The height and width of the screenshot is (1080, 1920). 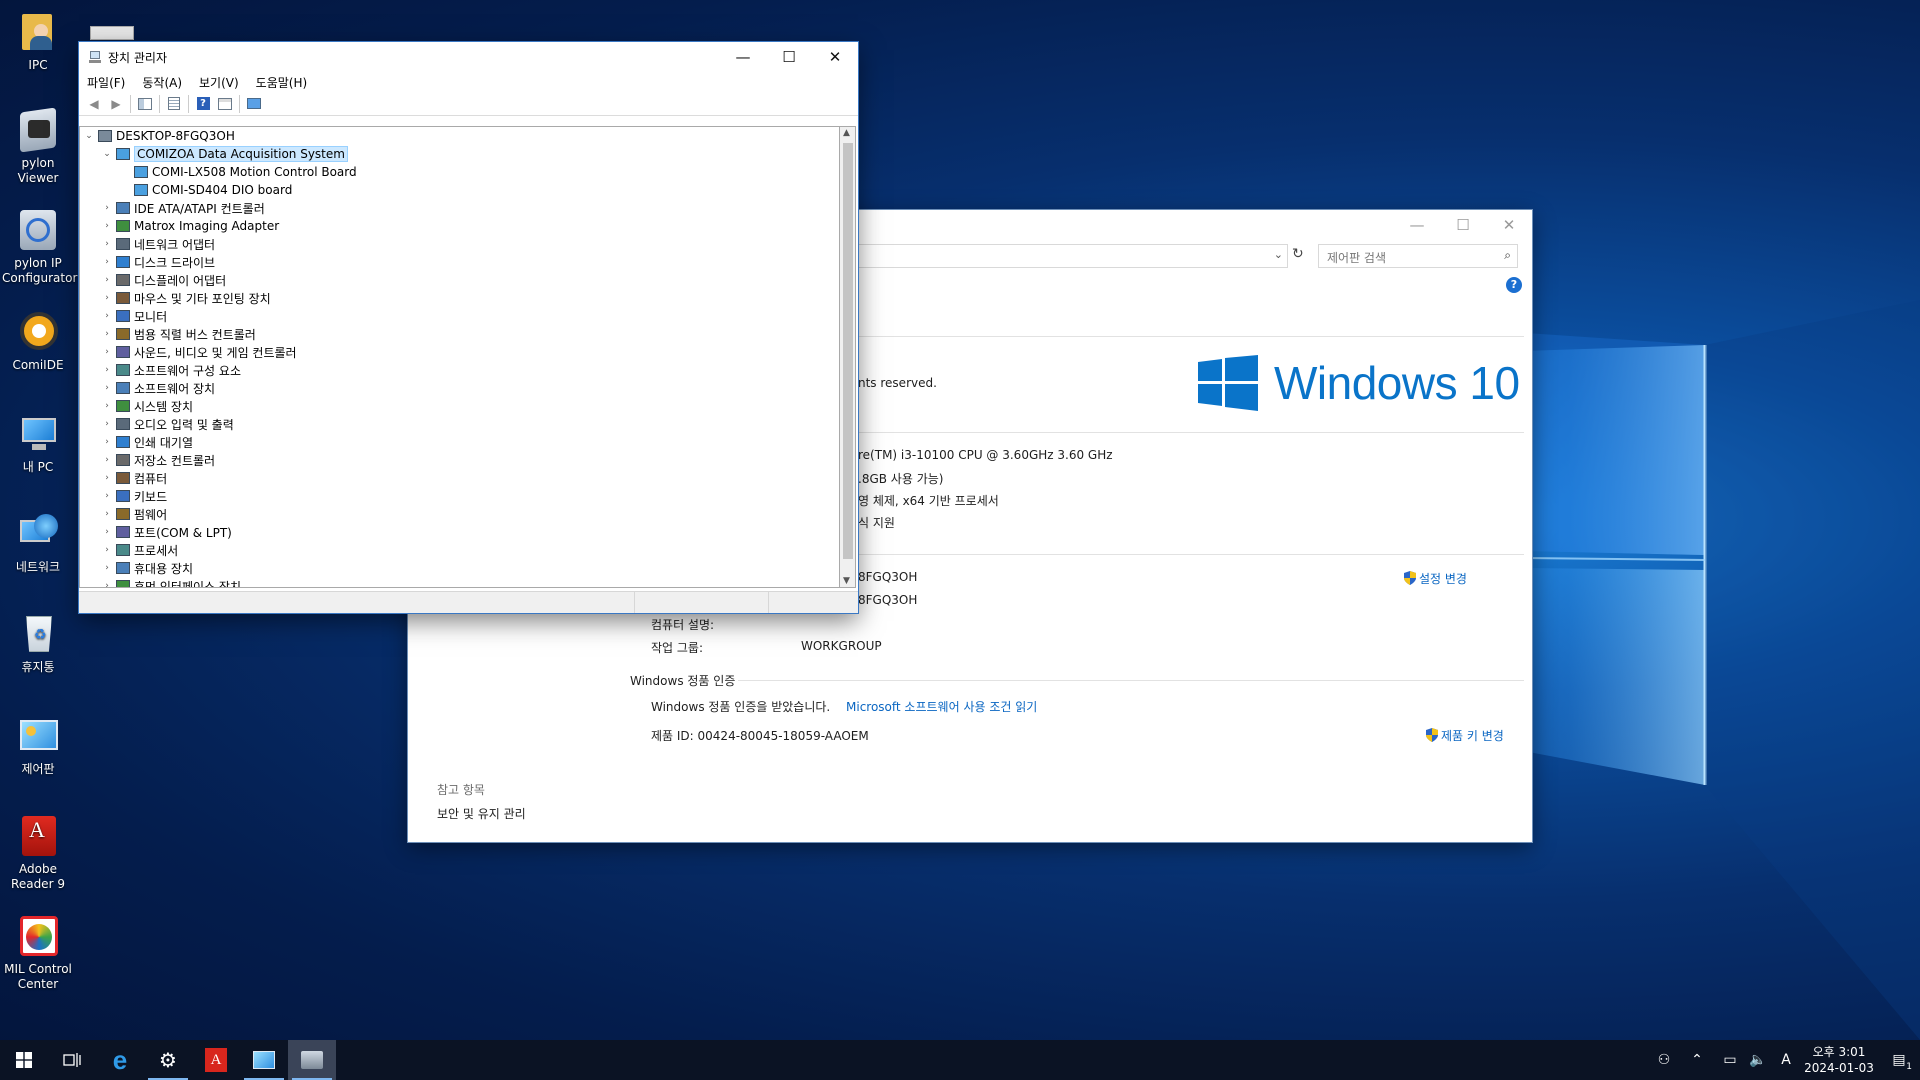 I want to click on vertical-scrollbar: ▲ ▼, so click(x=847, y=357).